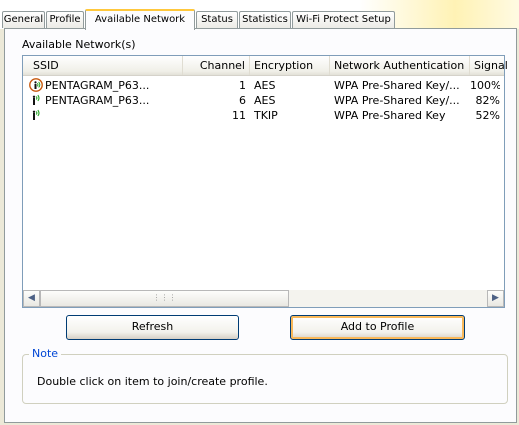 The width and height of the screenshot is (519, 425). Describe the element at coordinates (217, 19) in the screenshot. I see `tab-status: Status` at that location.